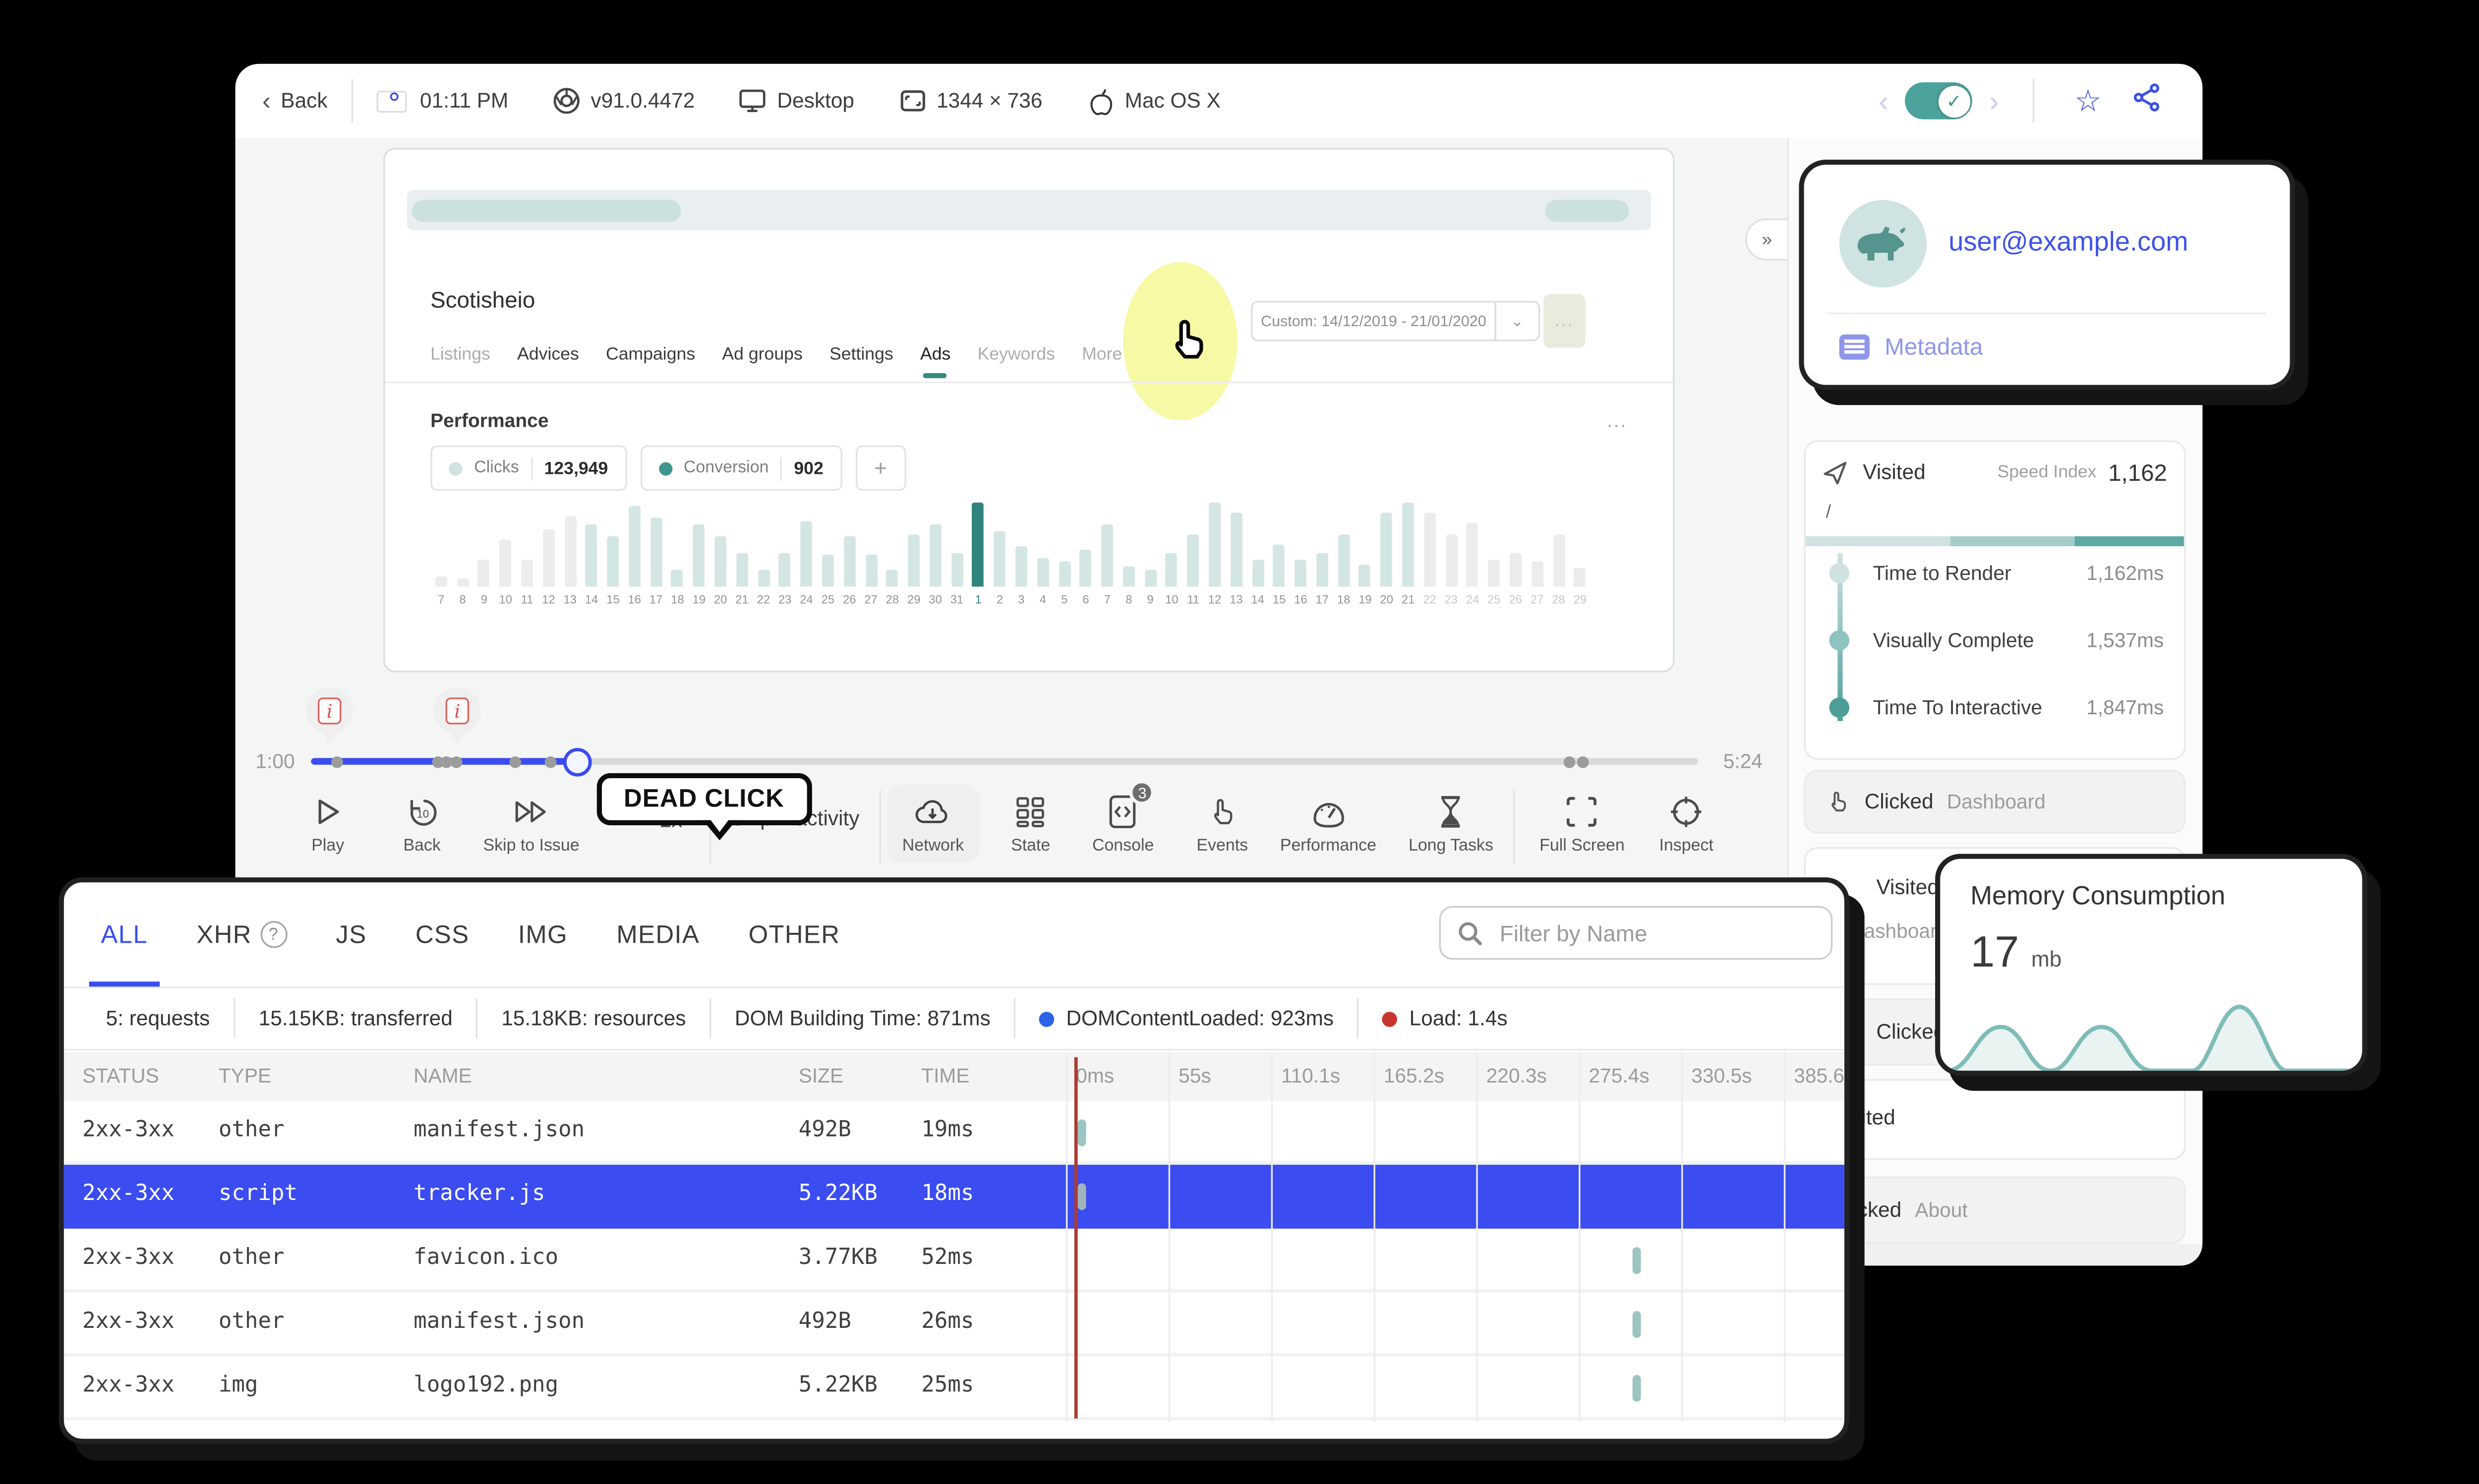 Image resolution: width=2479 pixels, height=1484 pixels. What do you see at coordinates (935, 361) in the screenshot?
I see `page-tab-ads: Ads` at bounding box center [935, 361].